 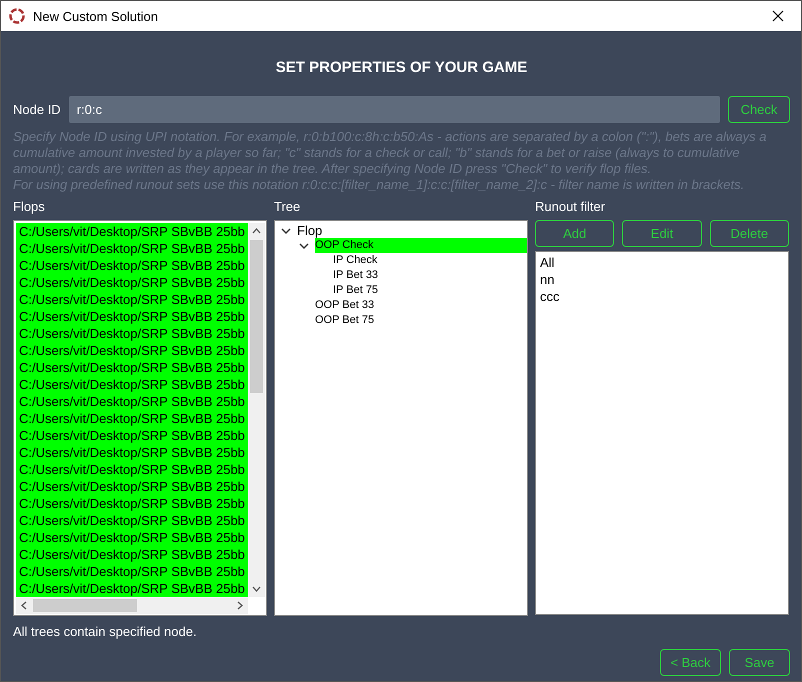 I want to click on tree-item: OOP Bet 33, so click(x=421, y=305).